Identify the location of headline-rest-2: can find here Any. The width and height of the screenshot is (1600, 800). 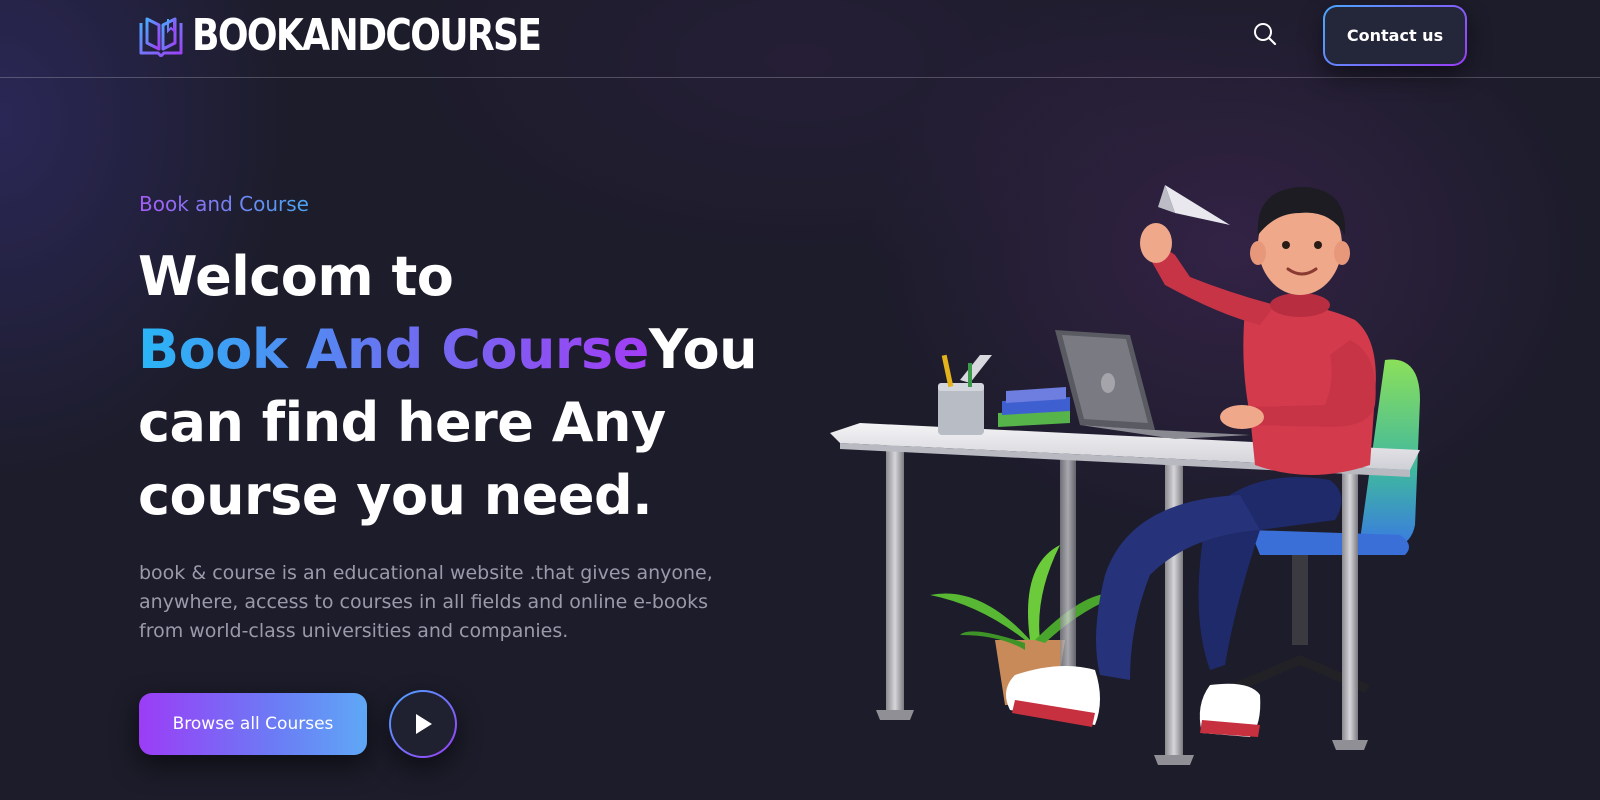
(402, 422).